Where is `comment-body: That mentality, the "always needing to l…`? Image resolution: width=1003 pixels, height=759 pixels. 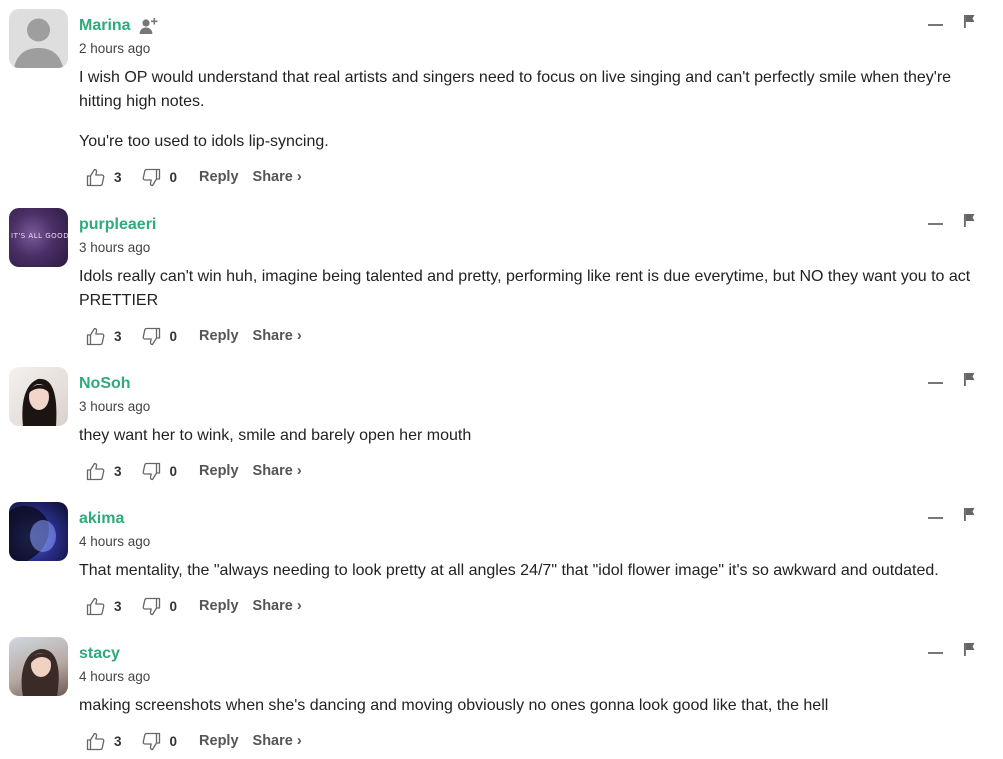 comment-body: That mentality, the "always needing to l… is located at coordinates (535, 579).